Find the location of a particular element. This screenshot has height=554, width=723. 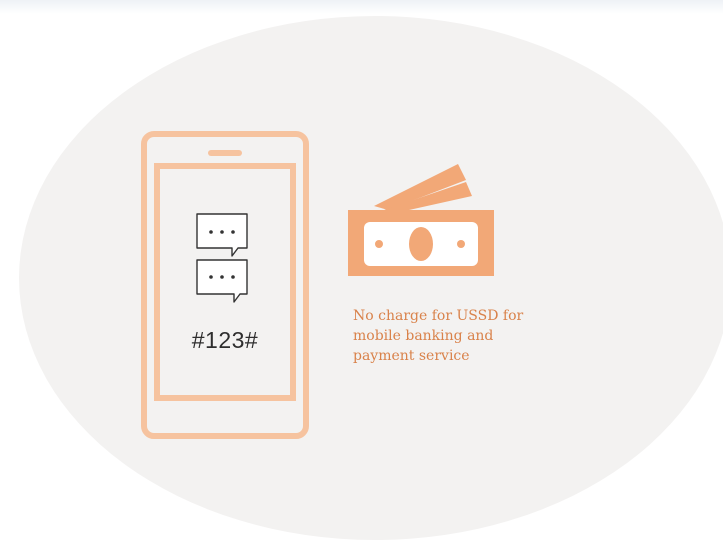

smartphone-icon is located at coordinates (225, 285).